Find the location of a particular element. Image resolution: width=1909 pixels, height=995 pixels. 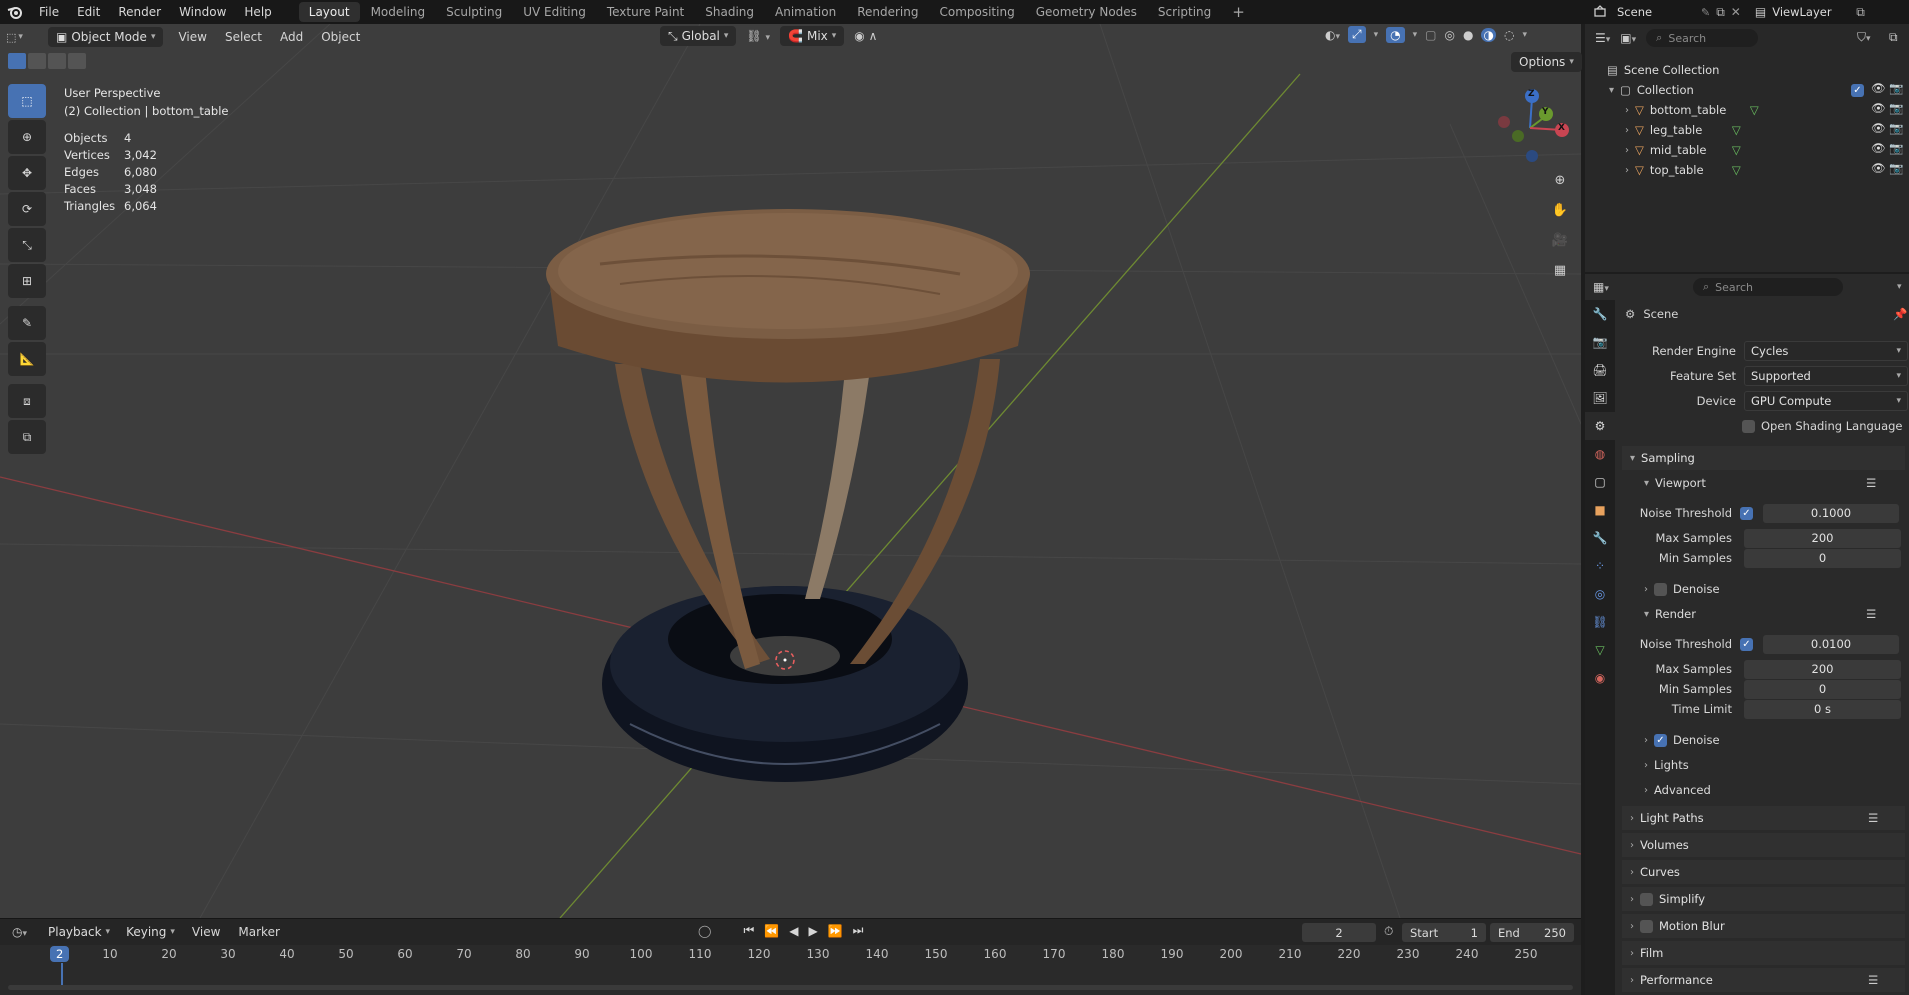

r-noise-checkbox: ✓ is located at coordinates (1746, 644).